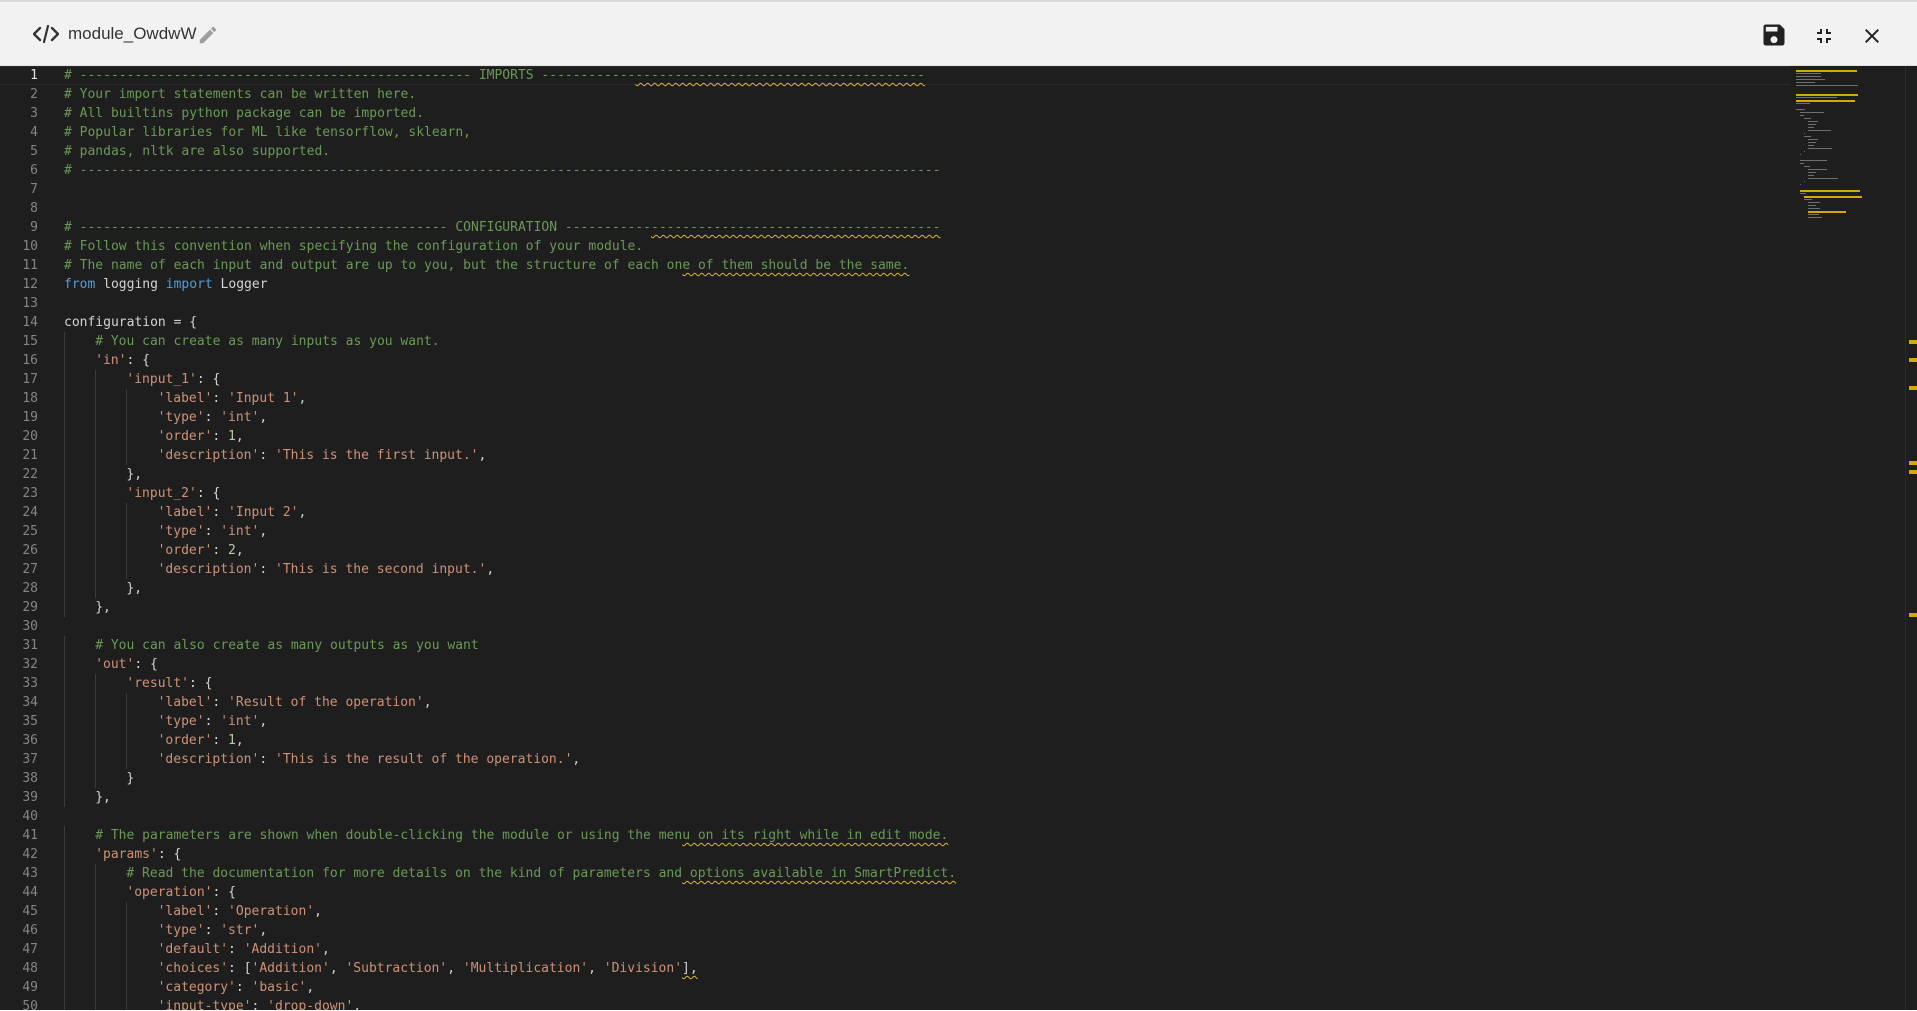 This screenshot has height=1011, width=1917. Describe the element at coordinates (208, 35) in the screenshot. I see `pencil-icon` at that location.